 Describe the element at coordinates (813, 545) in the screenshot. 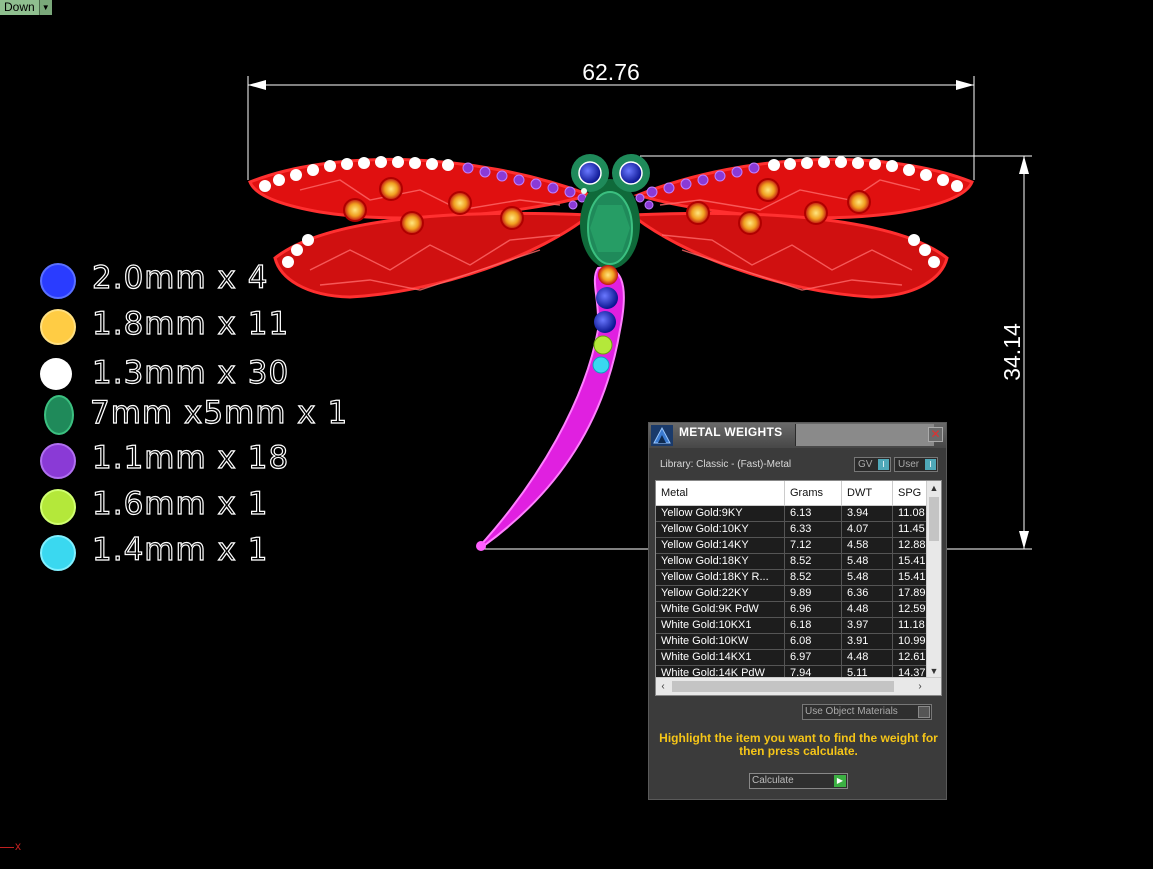

I see `cell-grams: 7.12` at that location.